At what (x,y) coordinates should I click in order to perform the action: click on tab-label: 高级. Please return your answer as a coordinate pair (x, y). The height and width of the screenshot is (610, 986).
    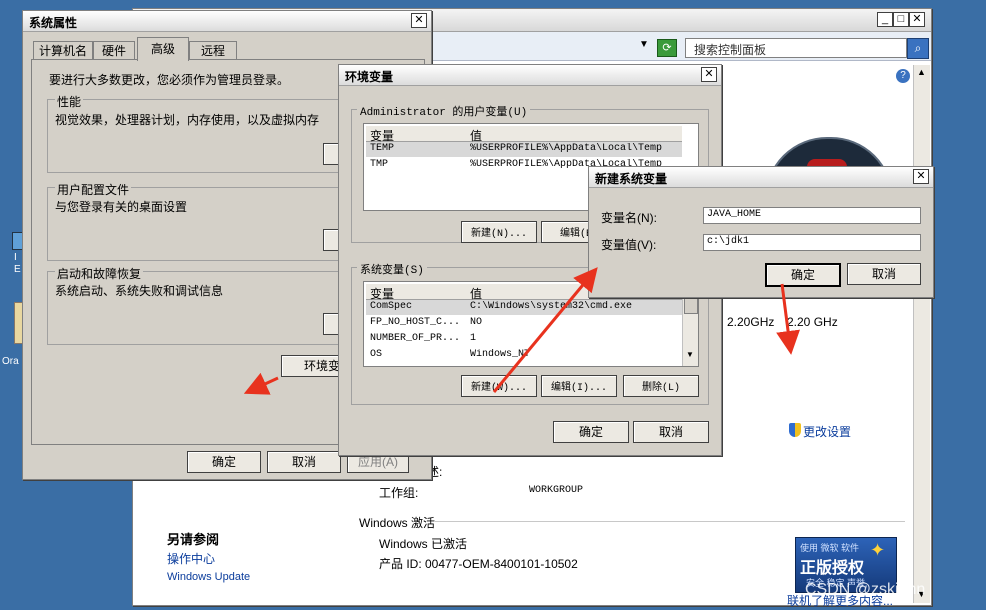
    Looking at the image, I should click on (162, 49).